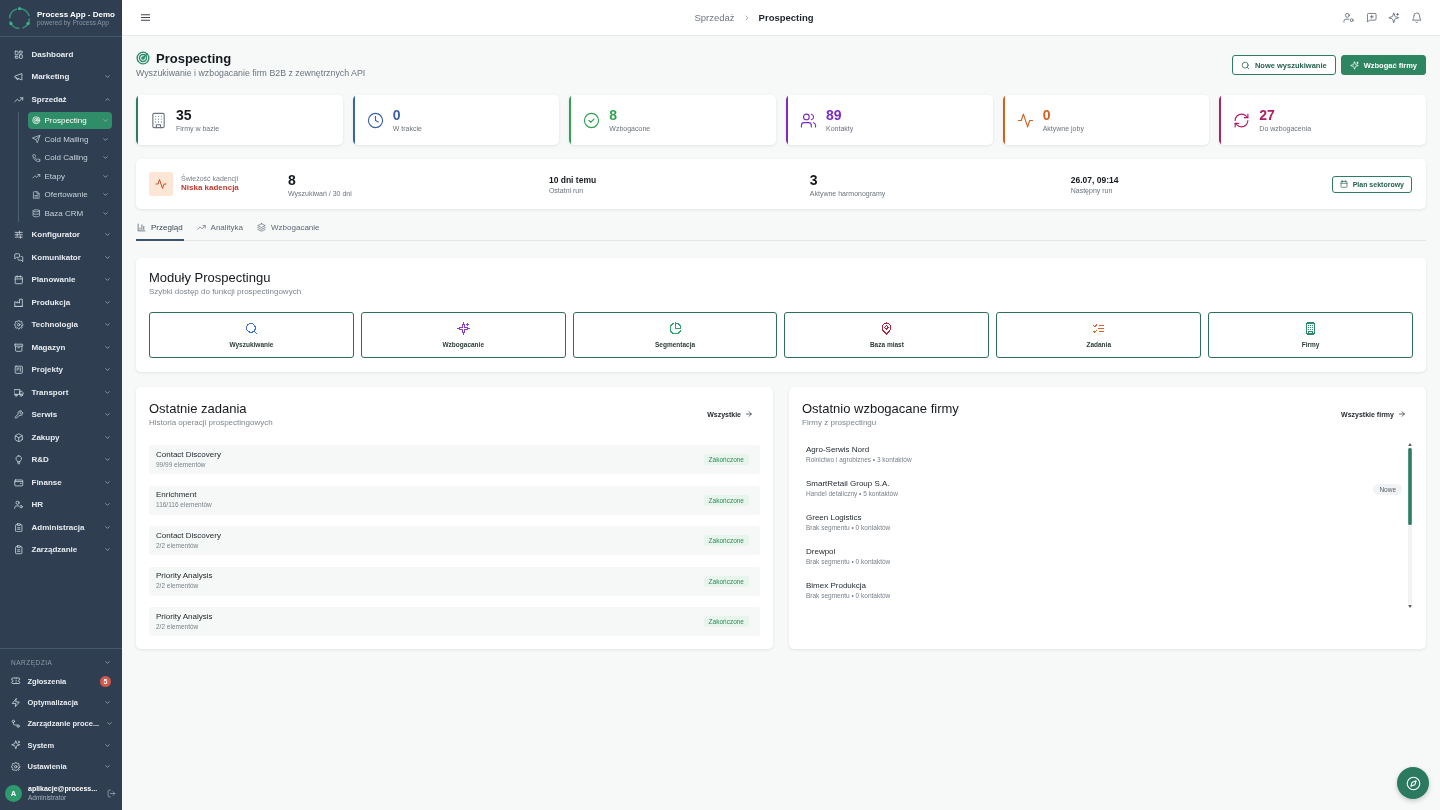  What do you see at coordinates (292, 179) in the screenshot?
I see `metric-value: 8` at bounding box center [292, 179].